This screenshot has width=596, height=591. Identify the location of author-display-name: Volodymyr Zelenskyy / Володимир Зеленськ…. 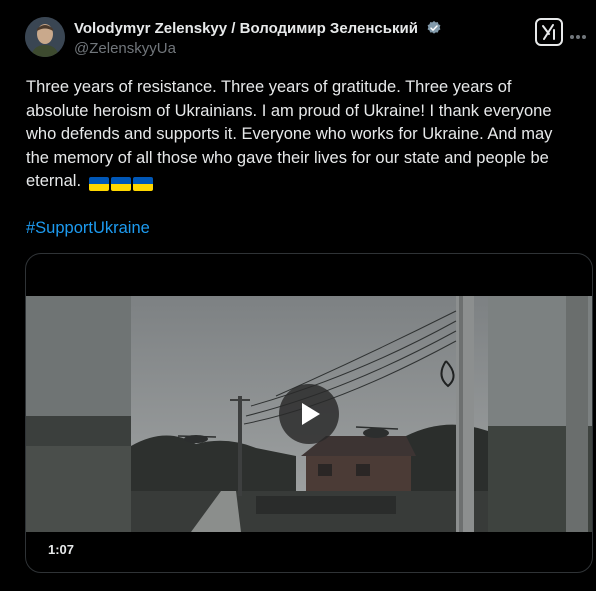
(246, 28).